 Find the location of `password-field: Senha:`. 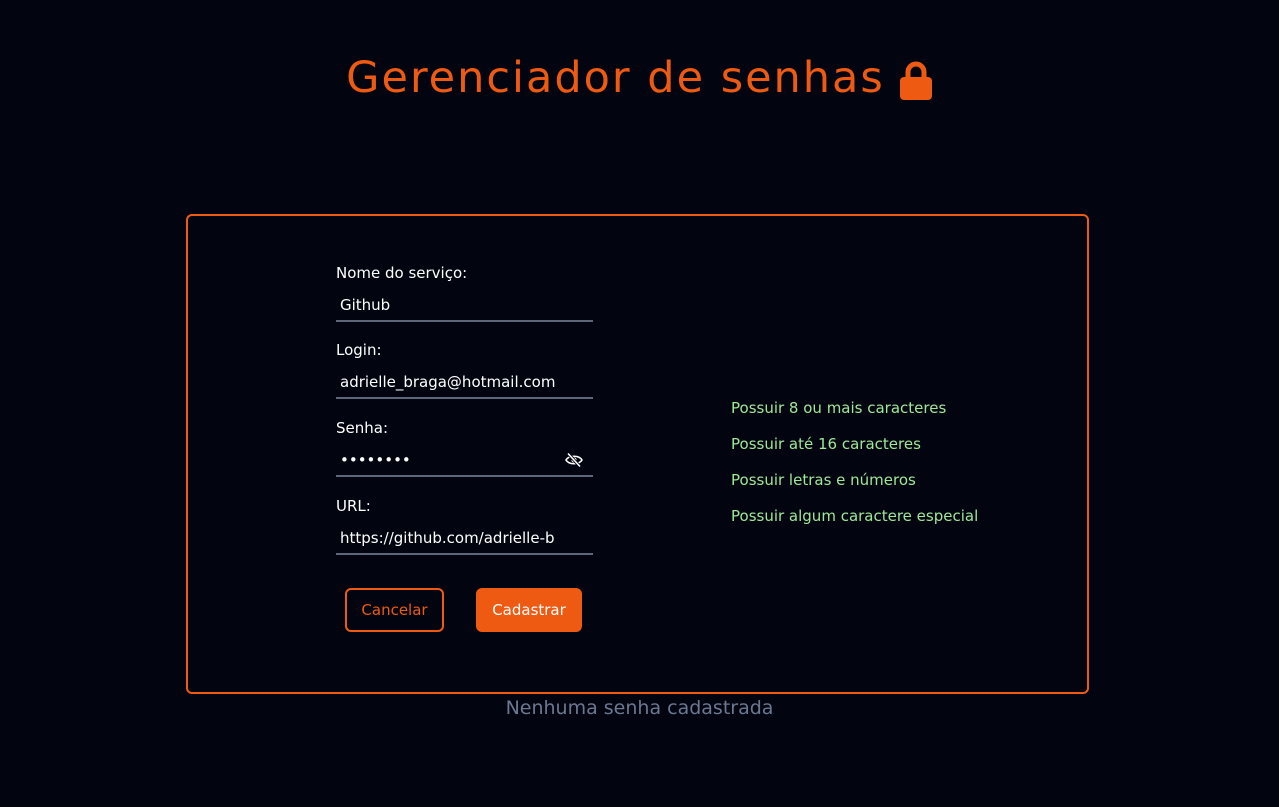

password-field: Senha: is located at coordinates (464, 448).